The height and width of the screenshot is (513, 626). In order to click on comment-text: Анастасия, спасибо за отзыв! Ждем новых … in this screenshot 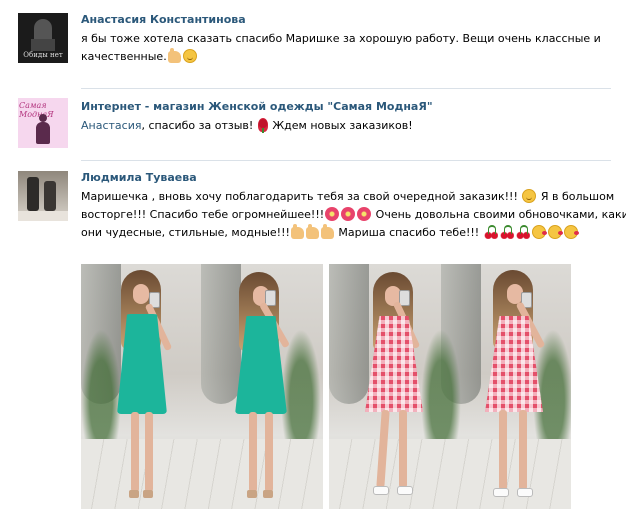, I will do `click(341, 126)`.